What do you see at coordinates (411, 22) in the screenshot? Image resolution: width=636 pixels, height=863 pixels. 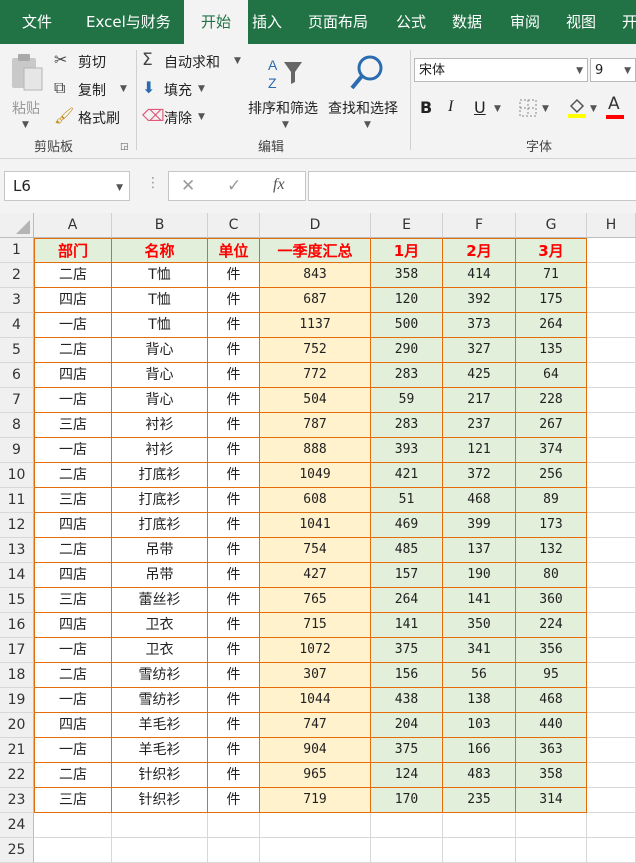 I see `tab-6: 公式` at bounding box center [411, 22].